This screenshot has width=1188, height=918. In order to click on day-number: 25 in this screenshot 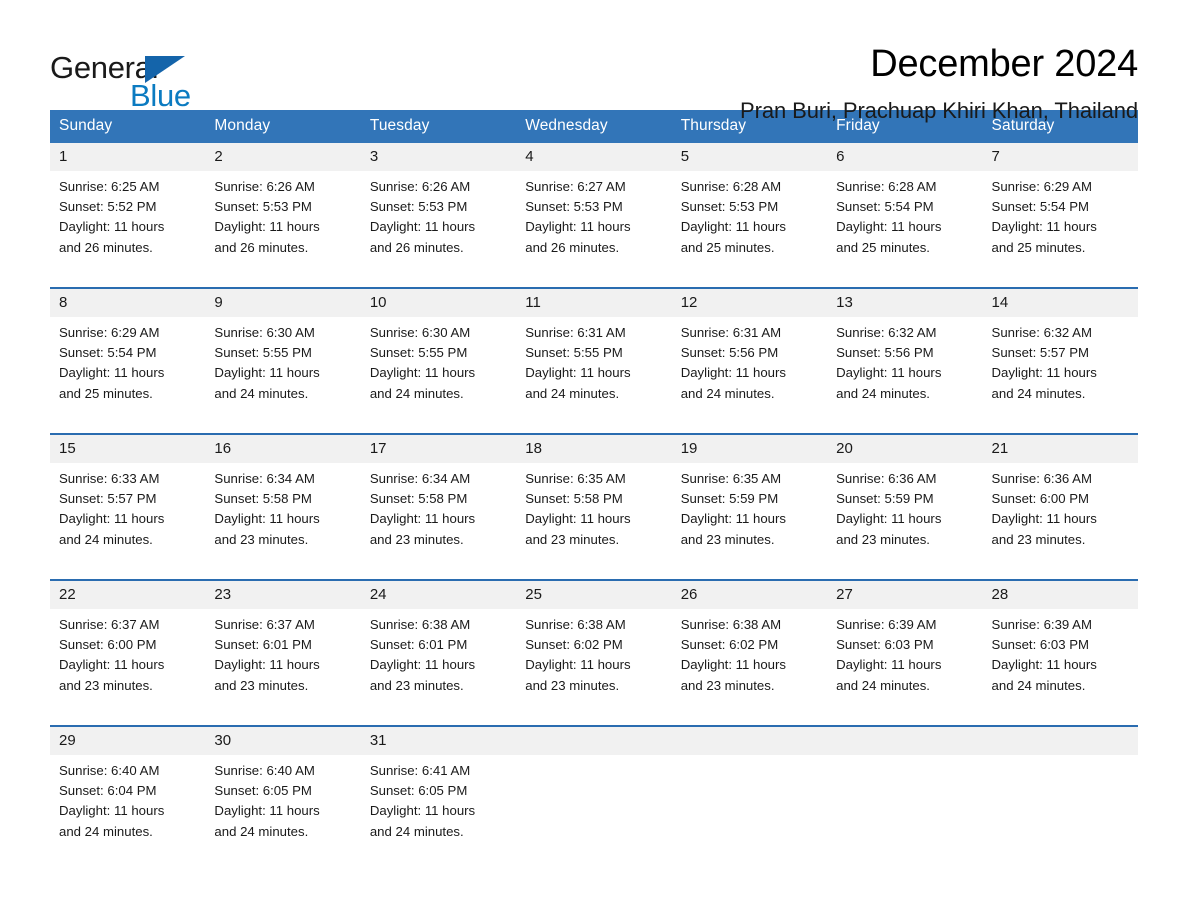, I will do `click(594, 594)`.